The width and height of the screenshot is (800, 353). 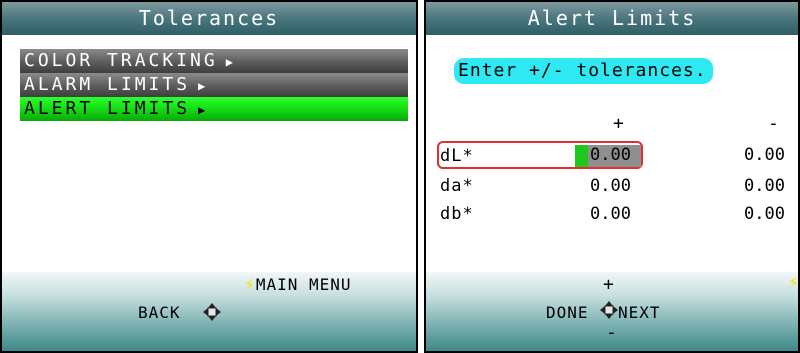 I want to click on plus-column-header: +, so click(x=618, y=123).